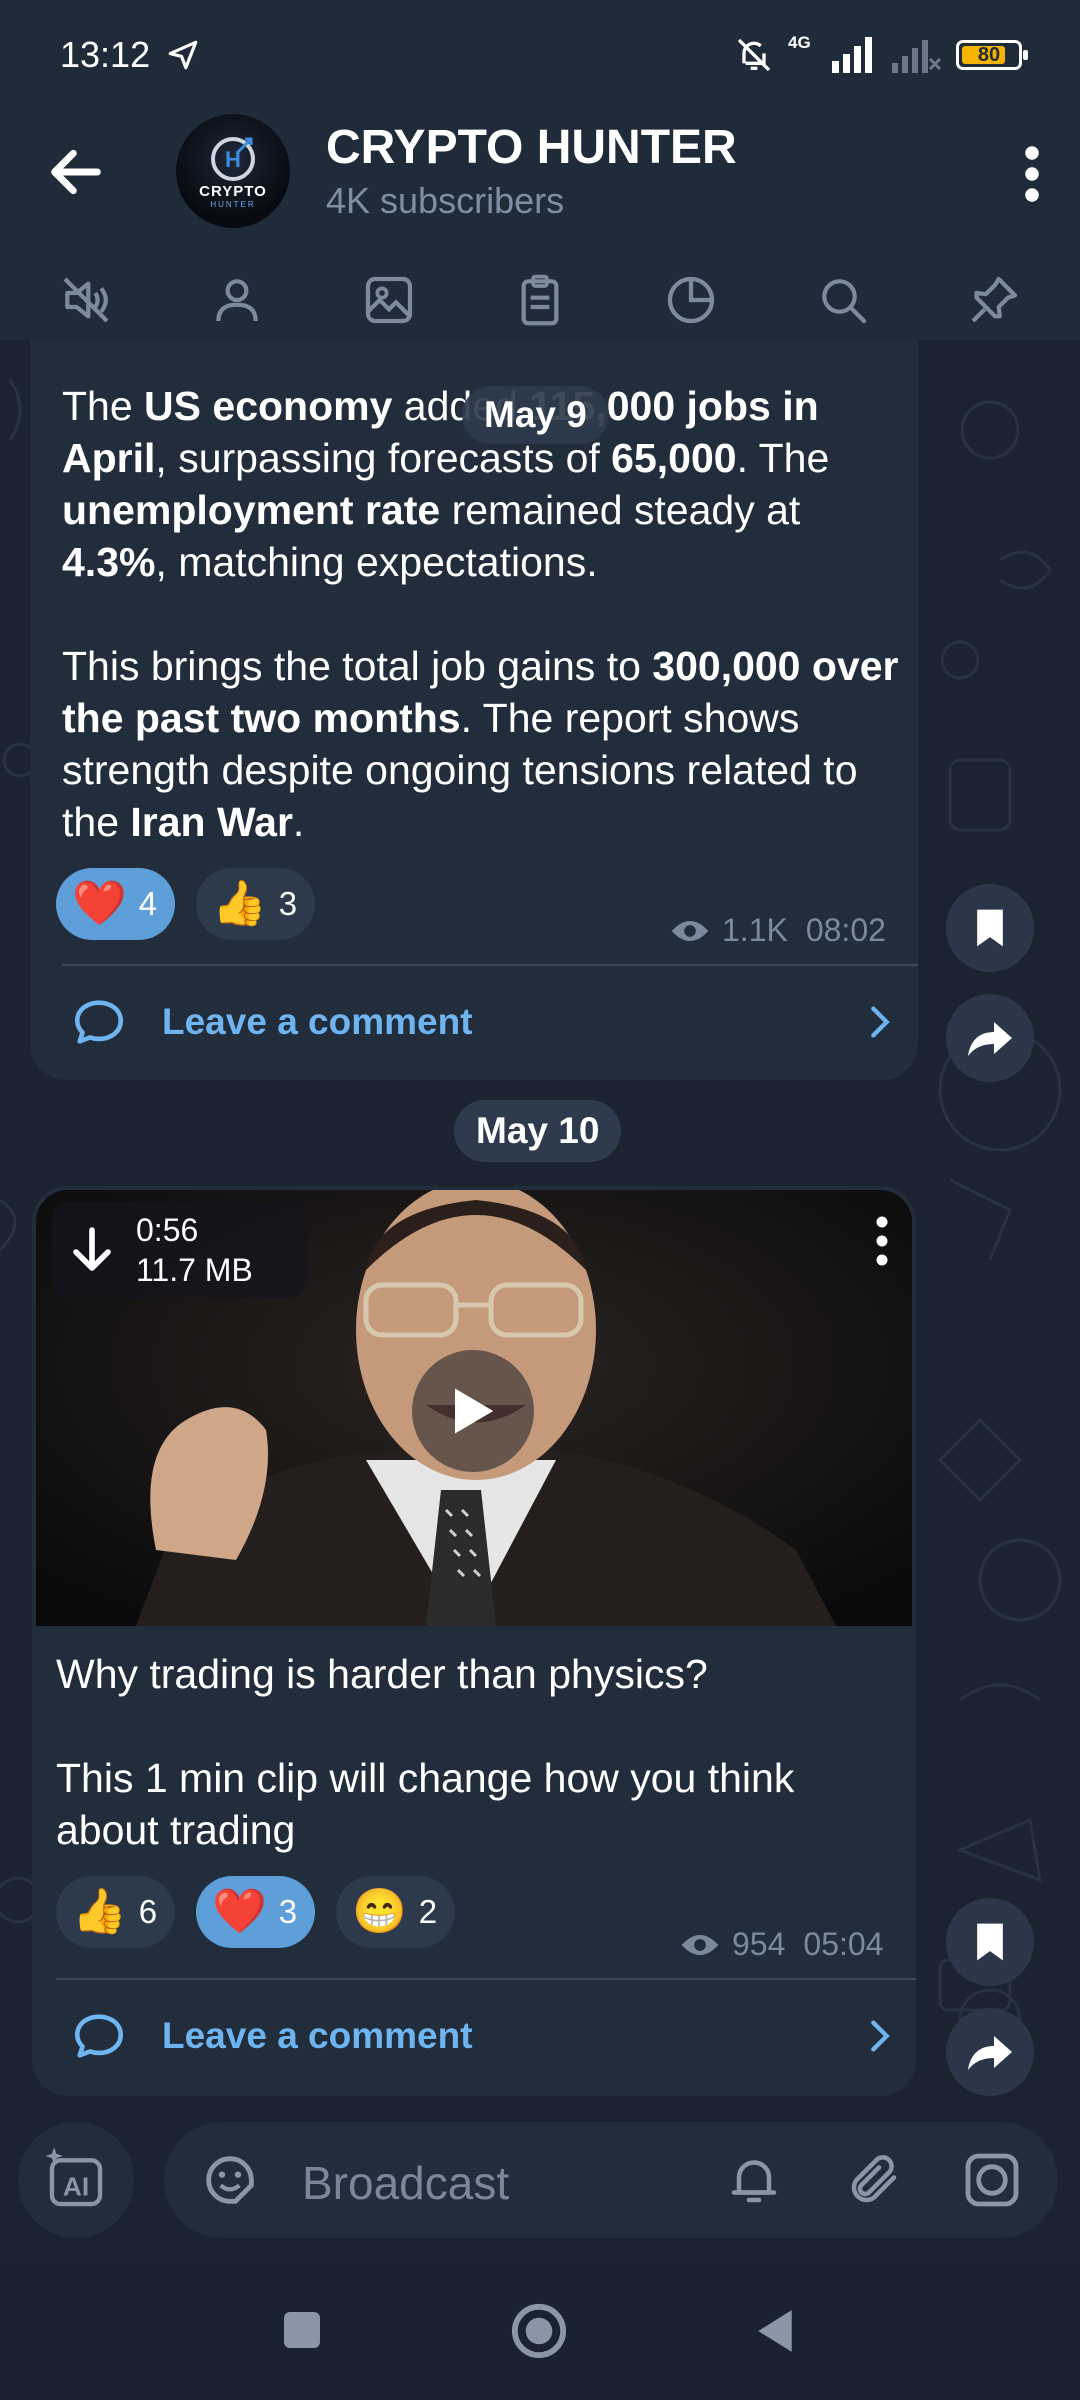 The width and height of the screenshot is (1080, 2400). I want to click on reaction-count: 2, so click(428, 1911).